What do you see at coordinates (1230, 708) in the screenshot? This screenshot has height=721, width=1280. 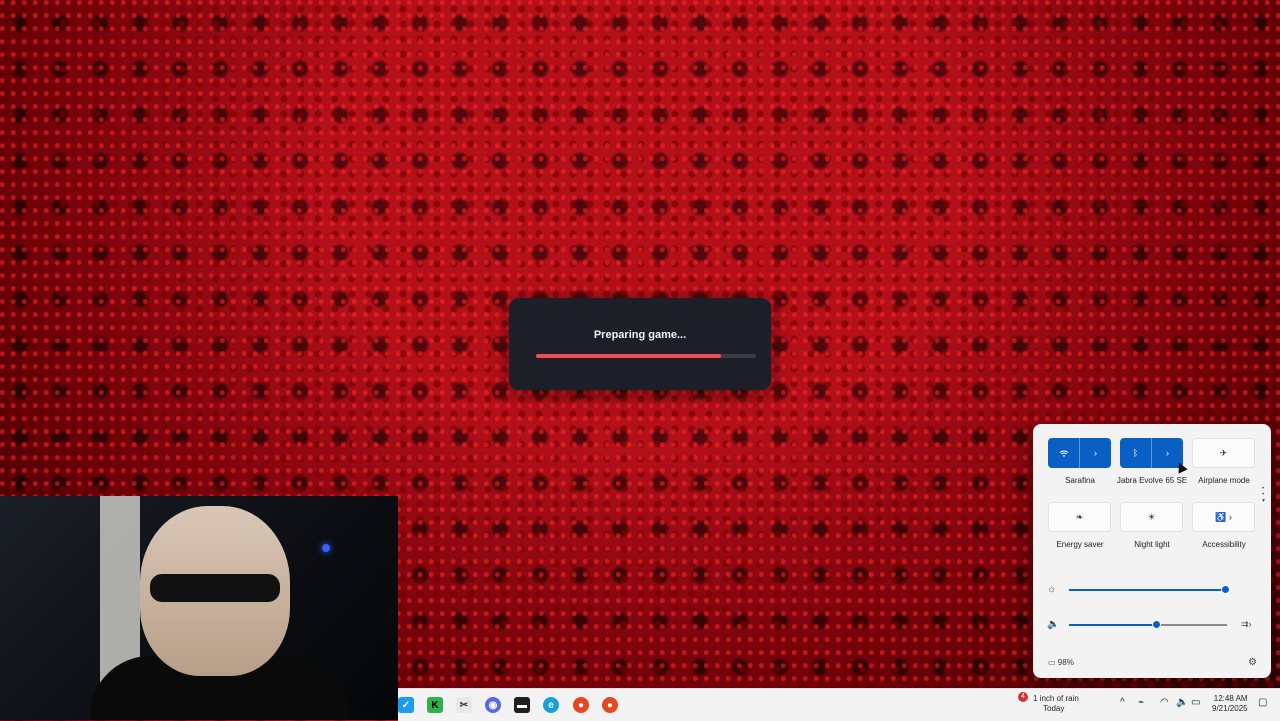 I see `clock-date: 9/21/2025` at bounding box center [1230, 708].